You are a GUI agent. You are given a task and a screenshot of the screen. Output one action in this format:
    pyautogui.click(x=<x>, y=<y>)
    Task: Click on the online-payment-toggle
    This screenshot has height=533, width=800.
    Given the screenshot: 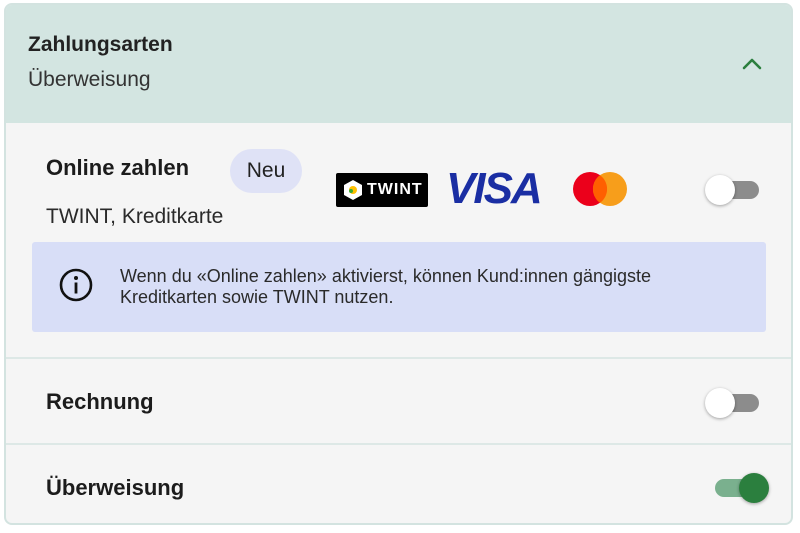 What is the action you would take?
    pyautogui.click(x=734, y=190)
    